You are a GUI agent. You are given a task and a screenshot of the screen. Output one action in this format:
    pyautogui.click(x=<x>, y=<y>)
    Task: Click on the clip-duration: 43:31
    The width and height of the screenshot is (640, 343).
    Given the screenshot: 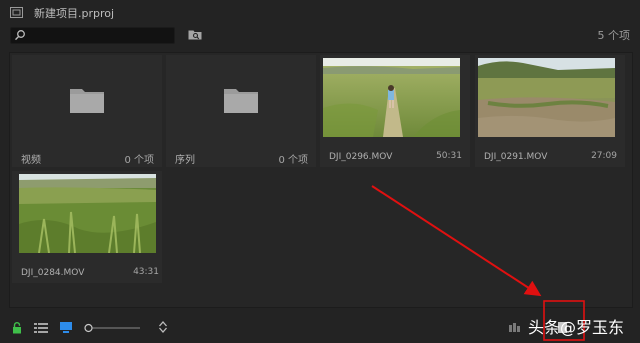 What is the action you would take?
    pyautogui.click(x=146, y=272)
    